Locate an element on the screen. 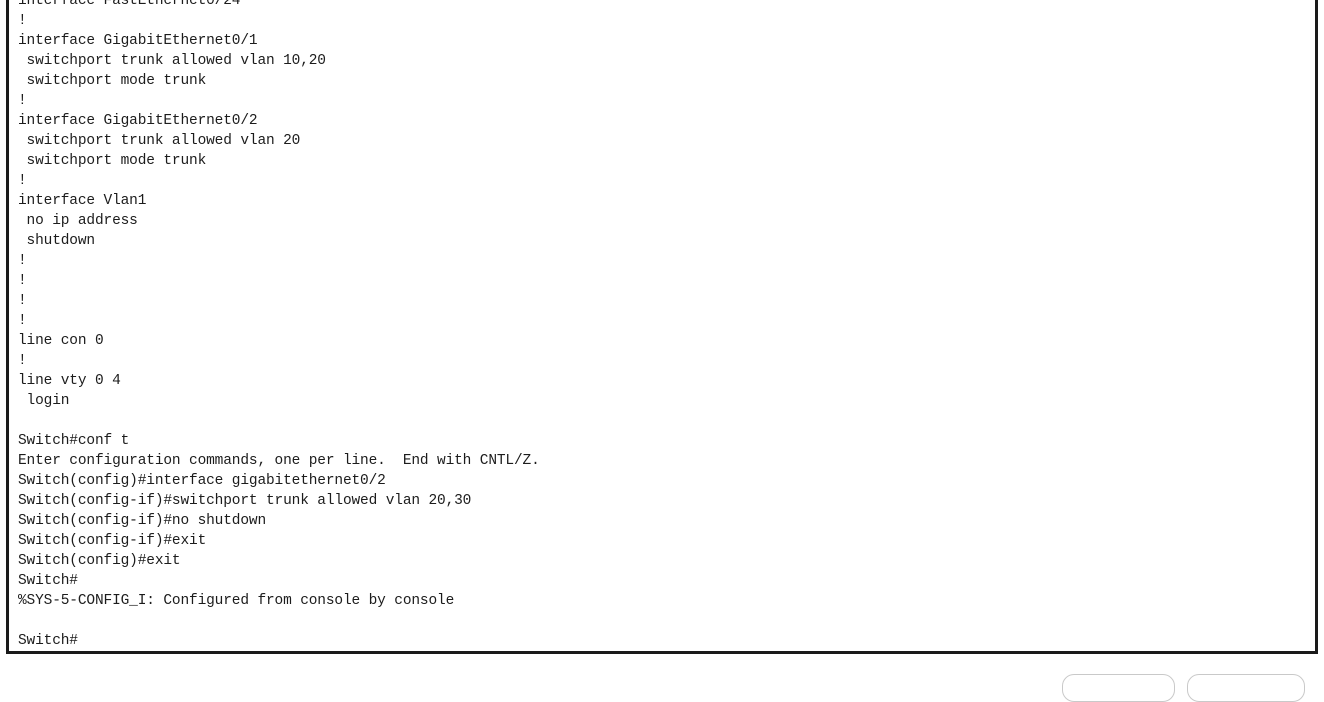 The width and height of the screenshot is (1324, 702). terminal-line: switchport trunk allowed vlan 10,20 is located at coordinates (172, 61).